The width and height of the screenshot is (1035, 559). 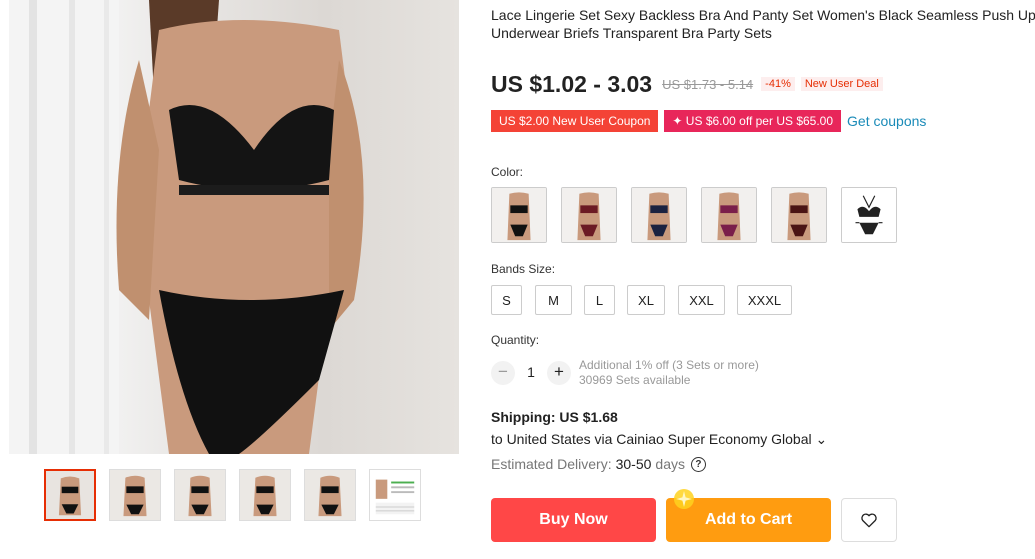 What do you see at coordinates (698, 464) in the screenshot?
I see `help-icon: ?` at bounding box center [698, 464].